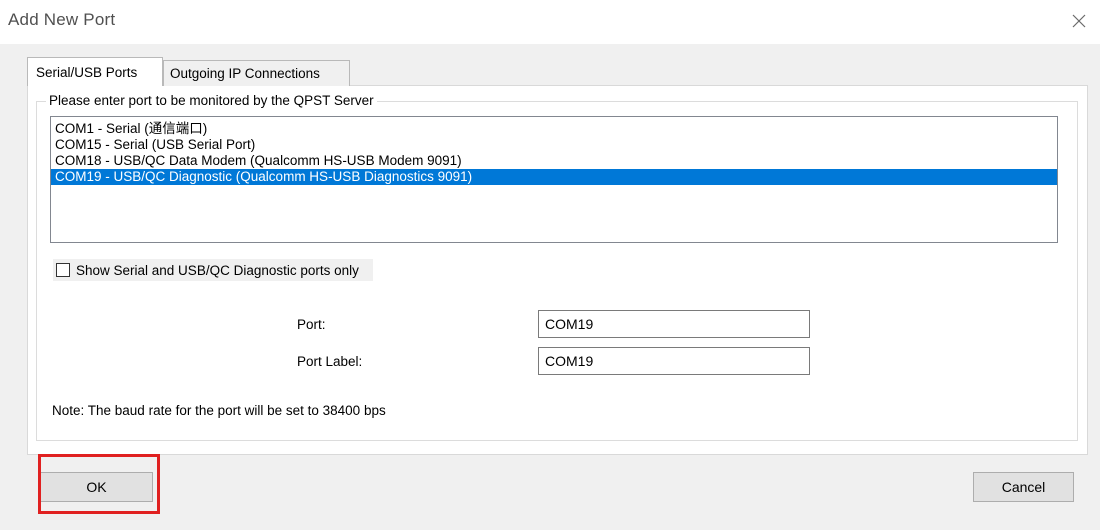 This screenshot has height=530, width=1100. What do you see at coordinates (550, 22) in the screenshot?
I see `title-bar: Add New Port` at bounding box center [550, 22].